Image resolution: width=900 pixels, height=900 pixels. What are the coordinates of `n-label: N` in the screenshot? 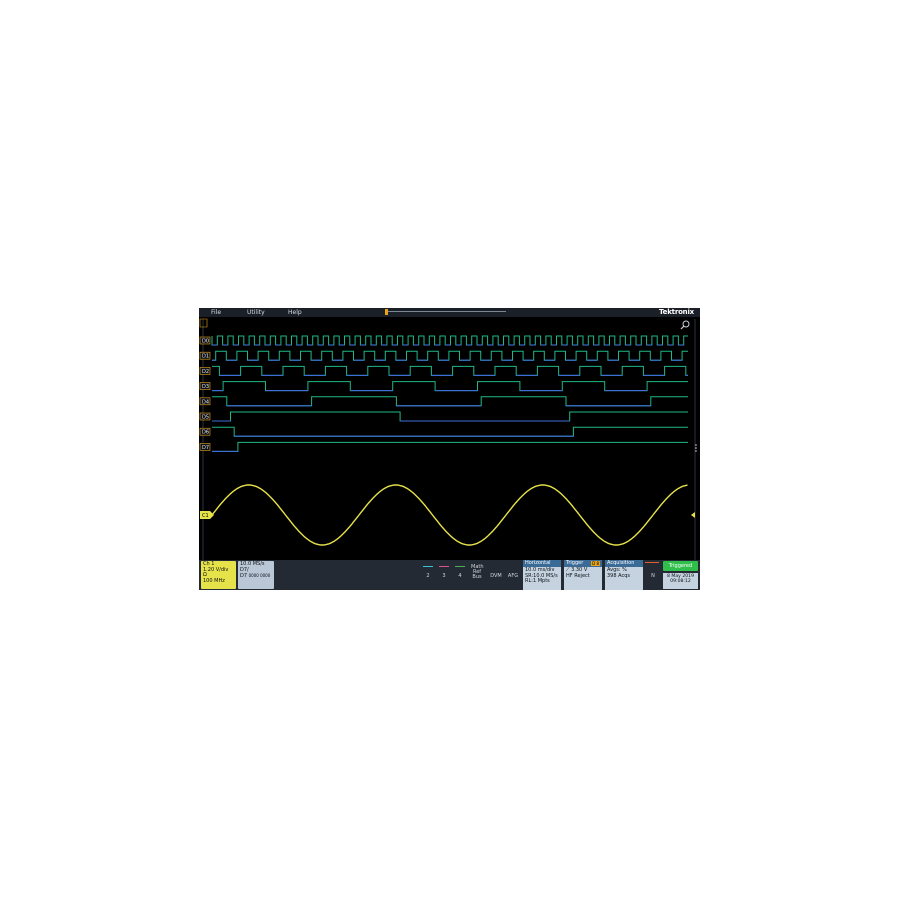 It's located at (653, 576).